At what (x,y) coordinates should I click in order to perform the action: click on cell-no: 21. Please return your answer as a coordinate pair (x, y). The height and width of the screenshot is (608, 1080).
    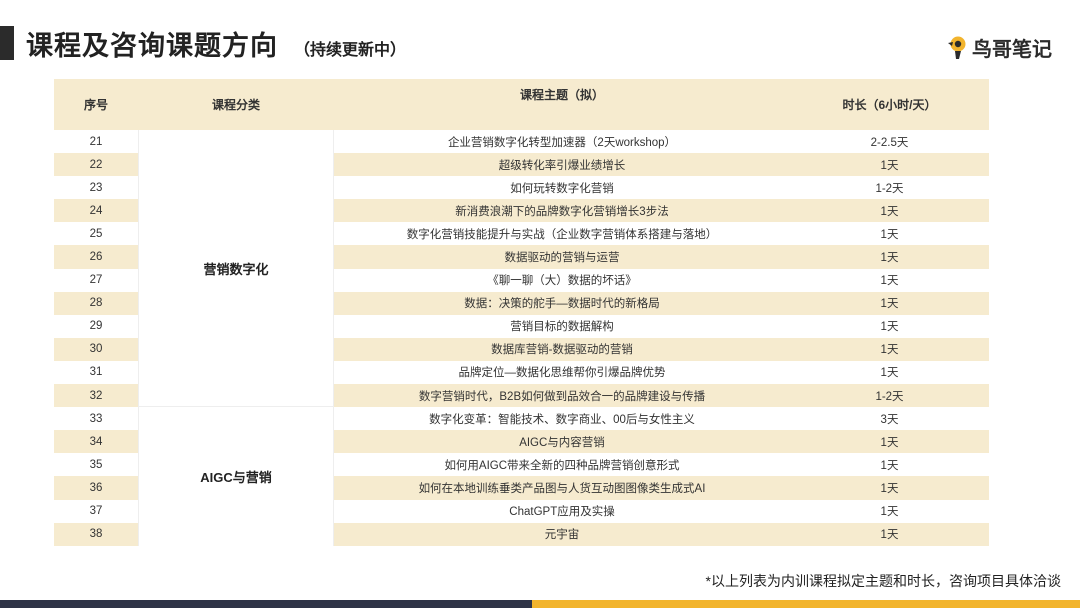
    Looking at the image, I should click on (96, 141).